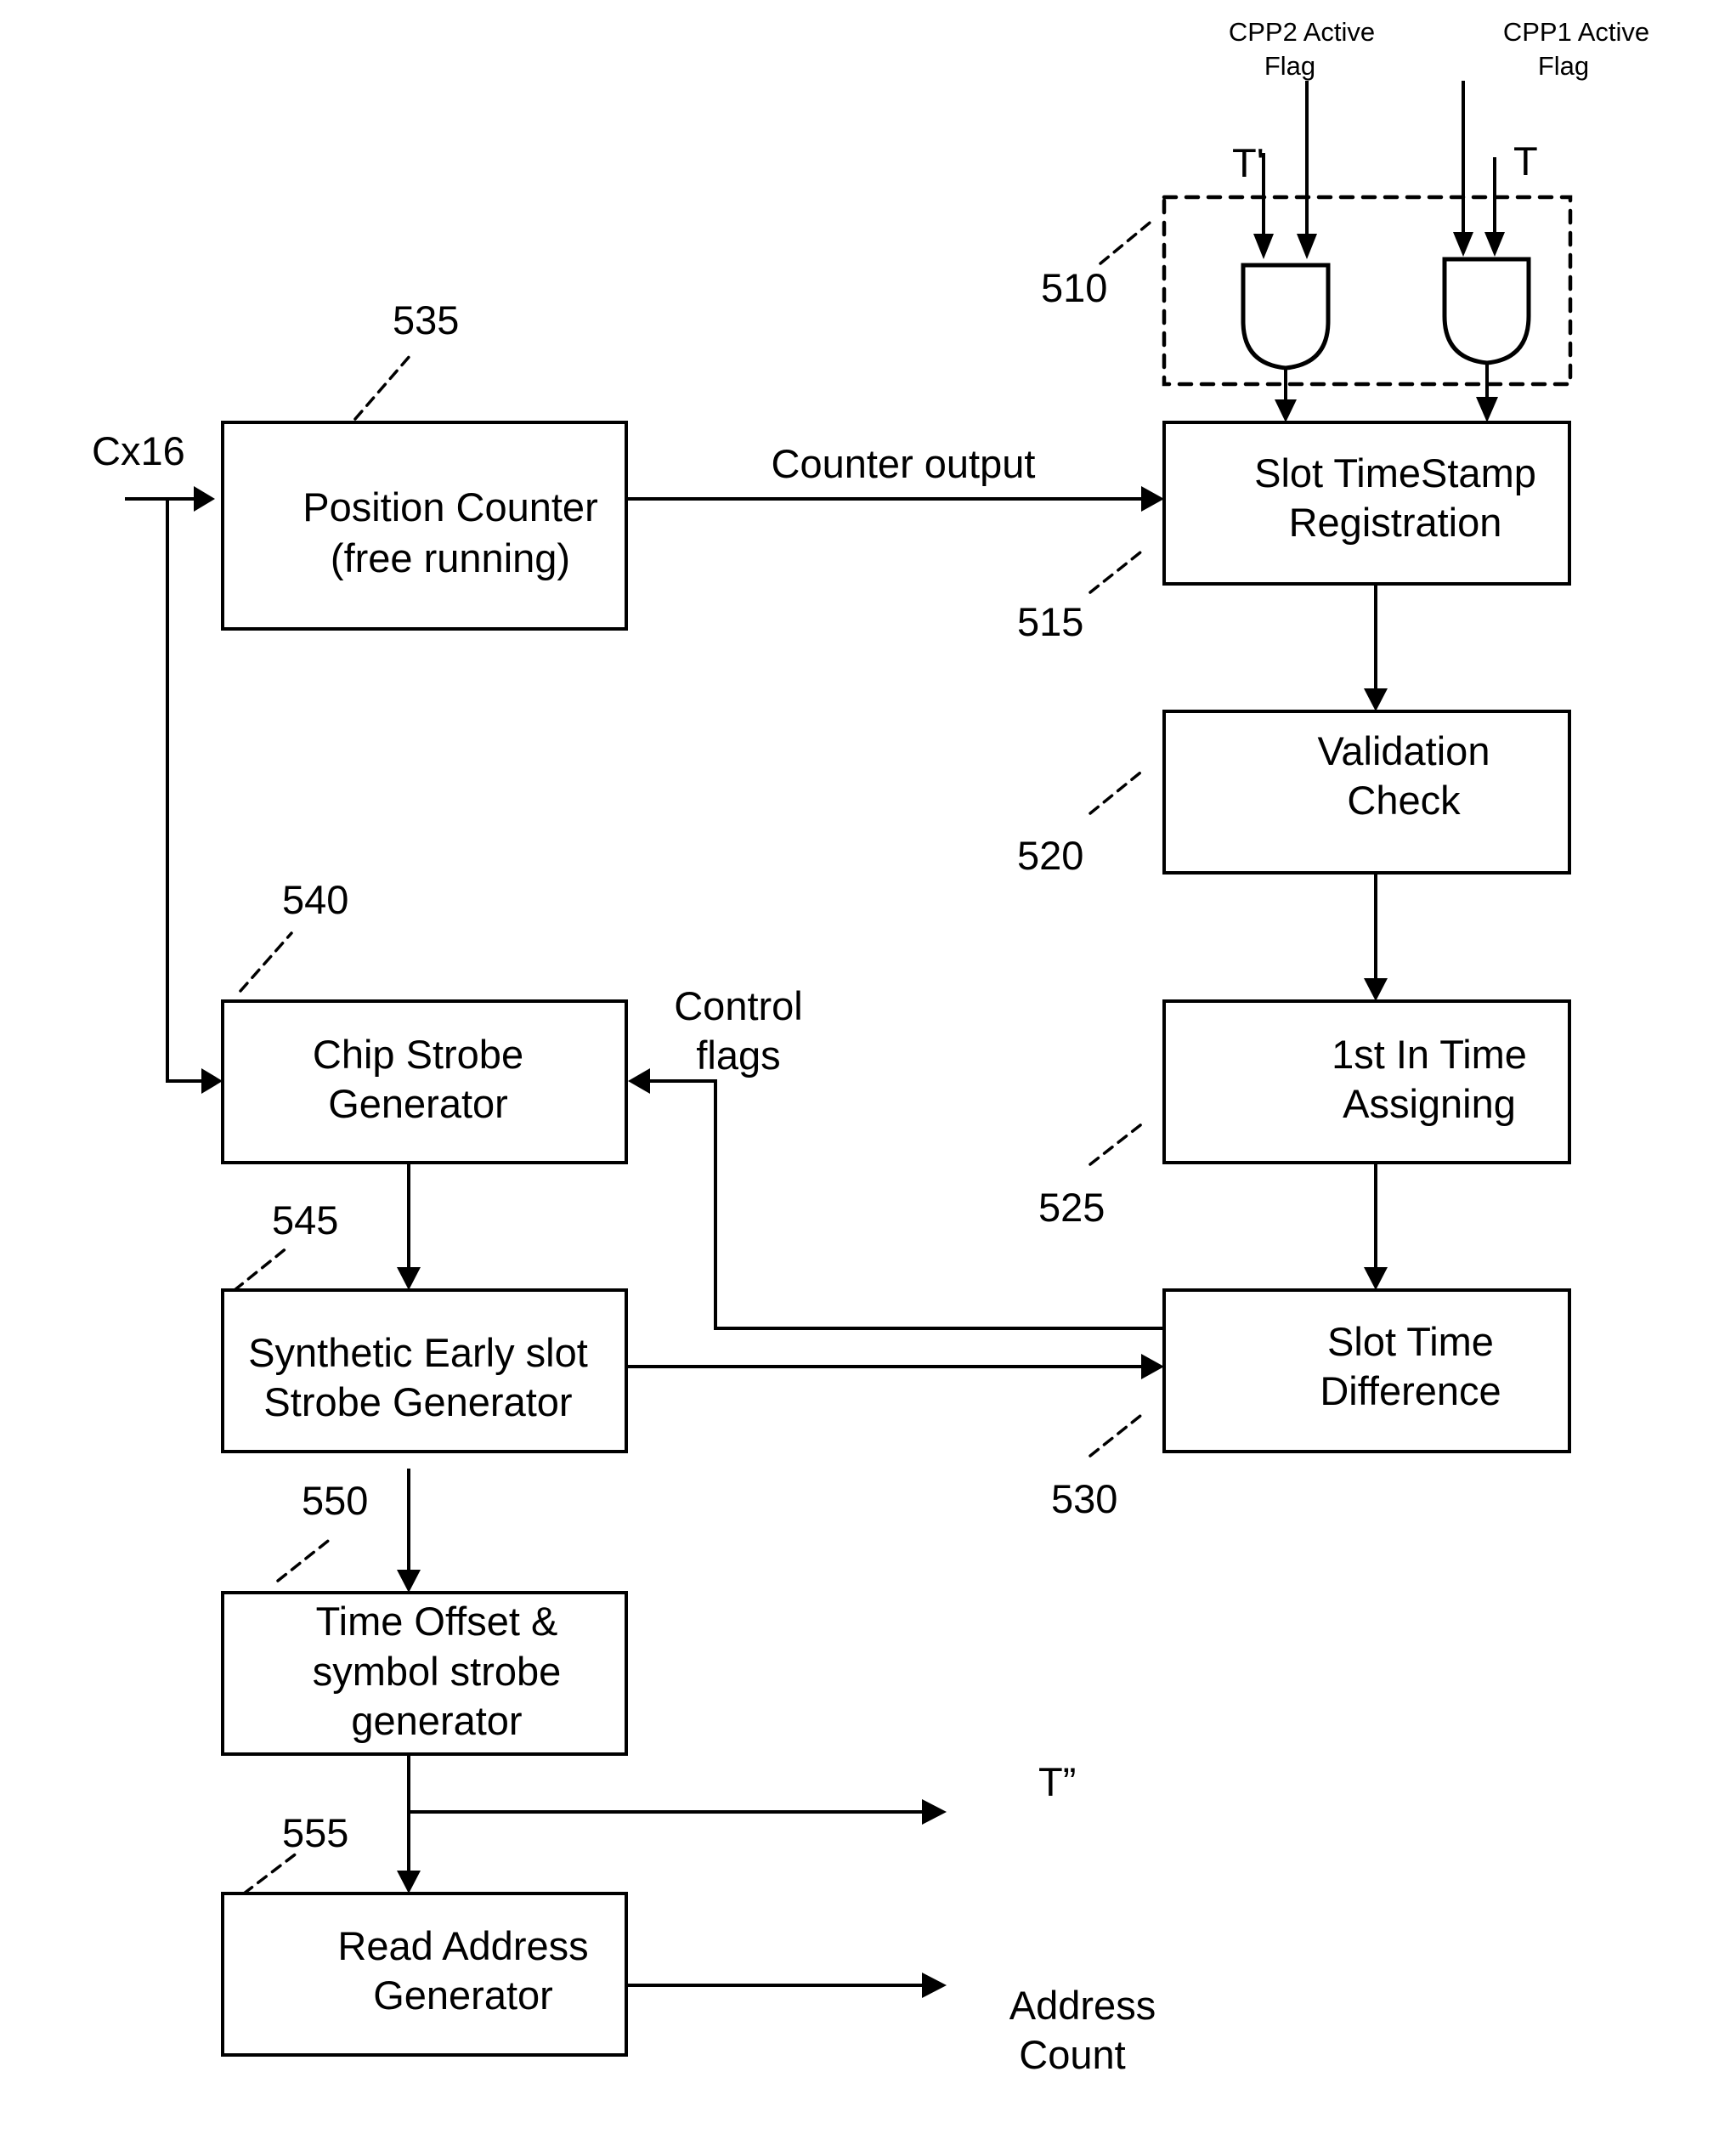 The width and height of the screenshot is (1736, 2151). Describe the element at coordinates (187, 791) in the screenshot. I see `cx16-branch-wire` at that location.